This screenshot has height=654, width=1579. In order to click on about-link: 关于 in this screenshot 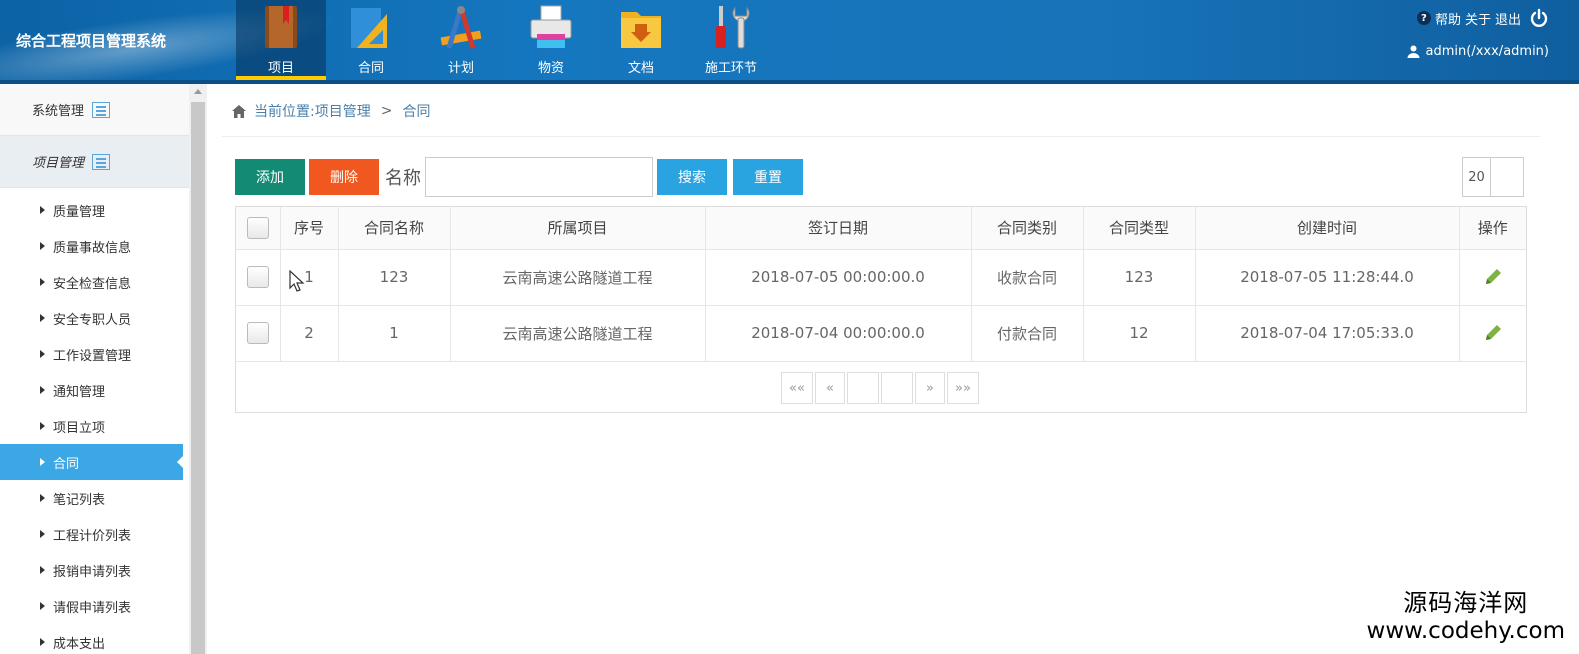, I will do `click(1478, 18)`.